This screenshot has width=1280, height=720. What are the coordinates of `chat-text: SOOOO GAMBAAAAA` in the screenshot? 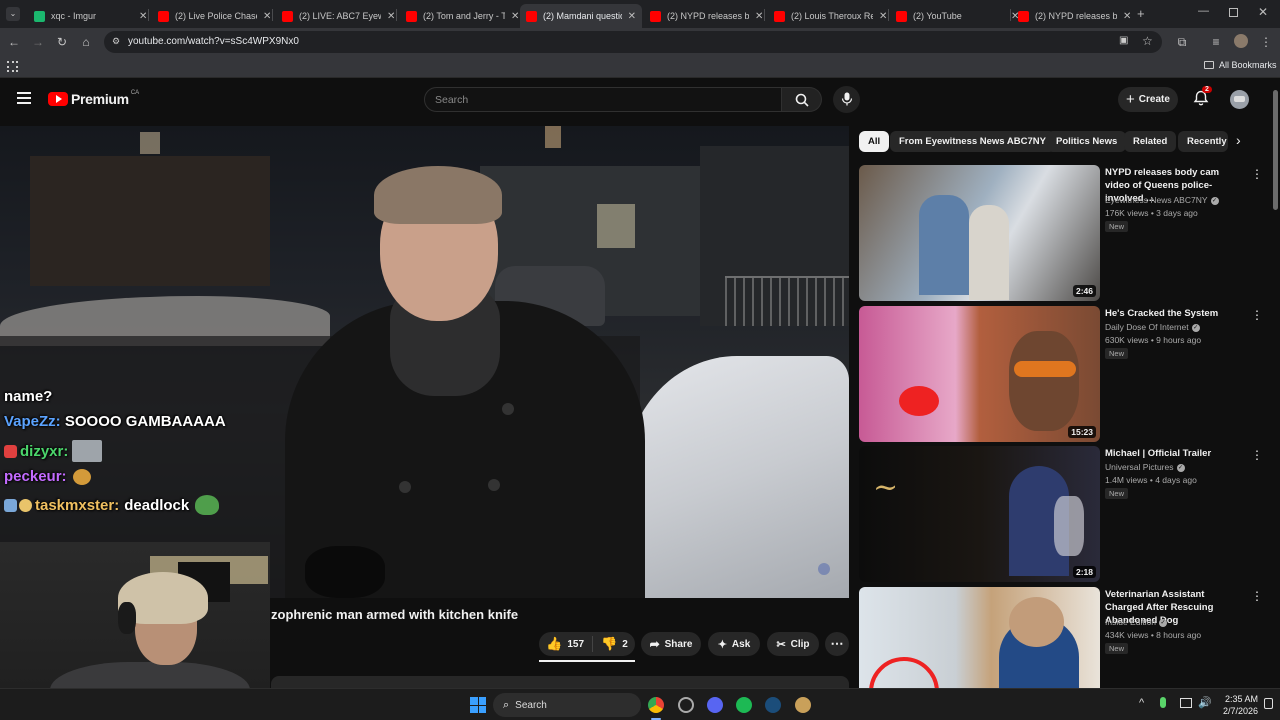 It's located at (145, 421).